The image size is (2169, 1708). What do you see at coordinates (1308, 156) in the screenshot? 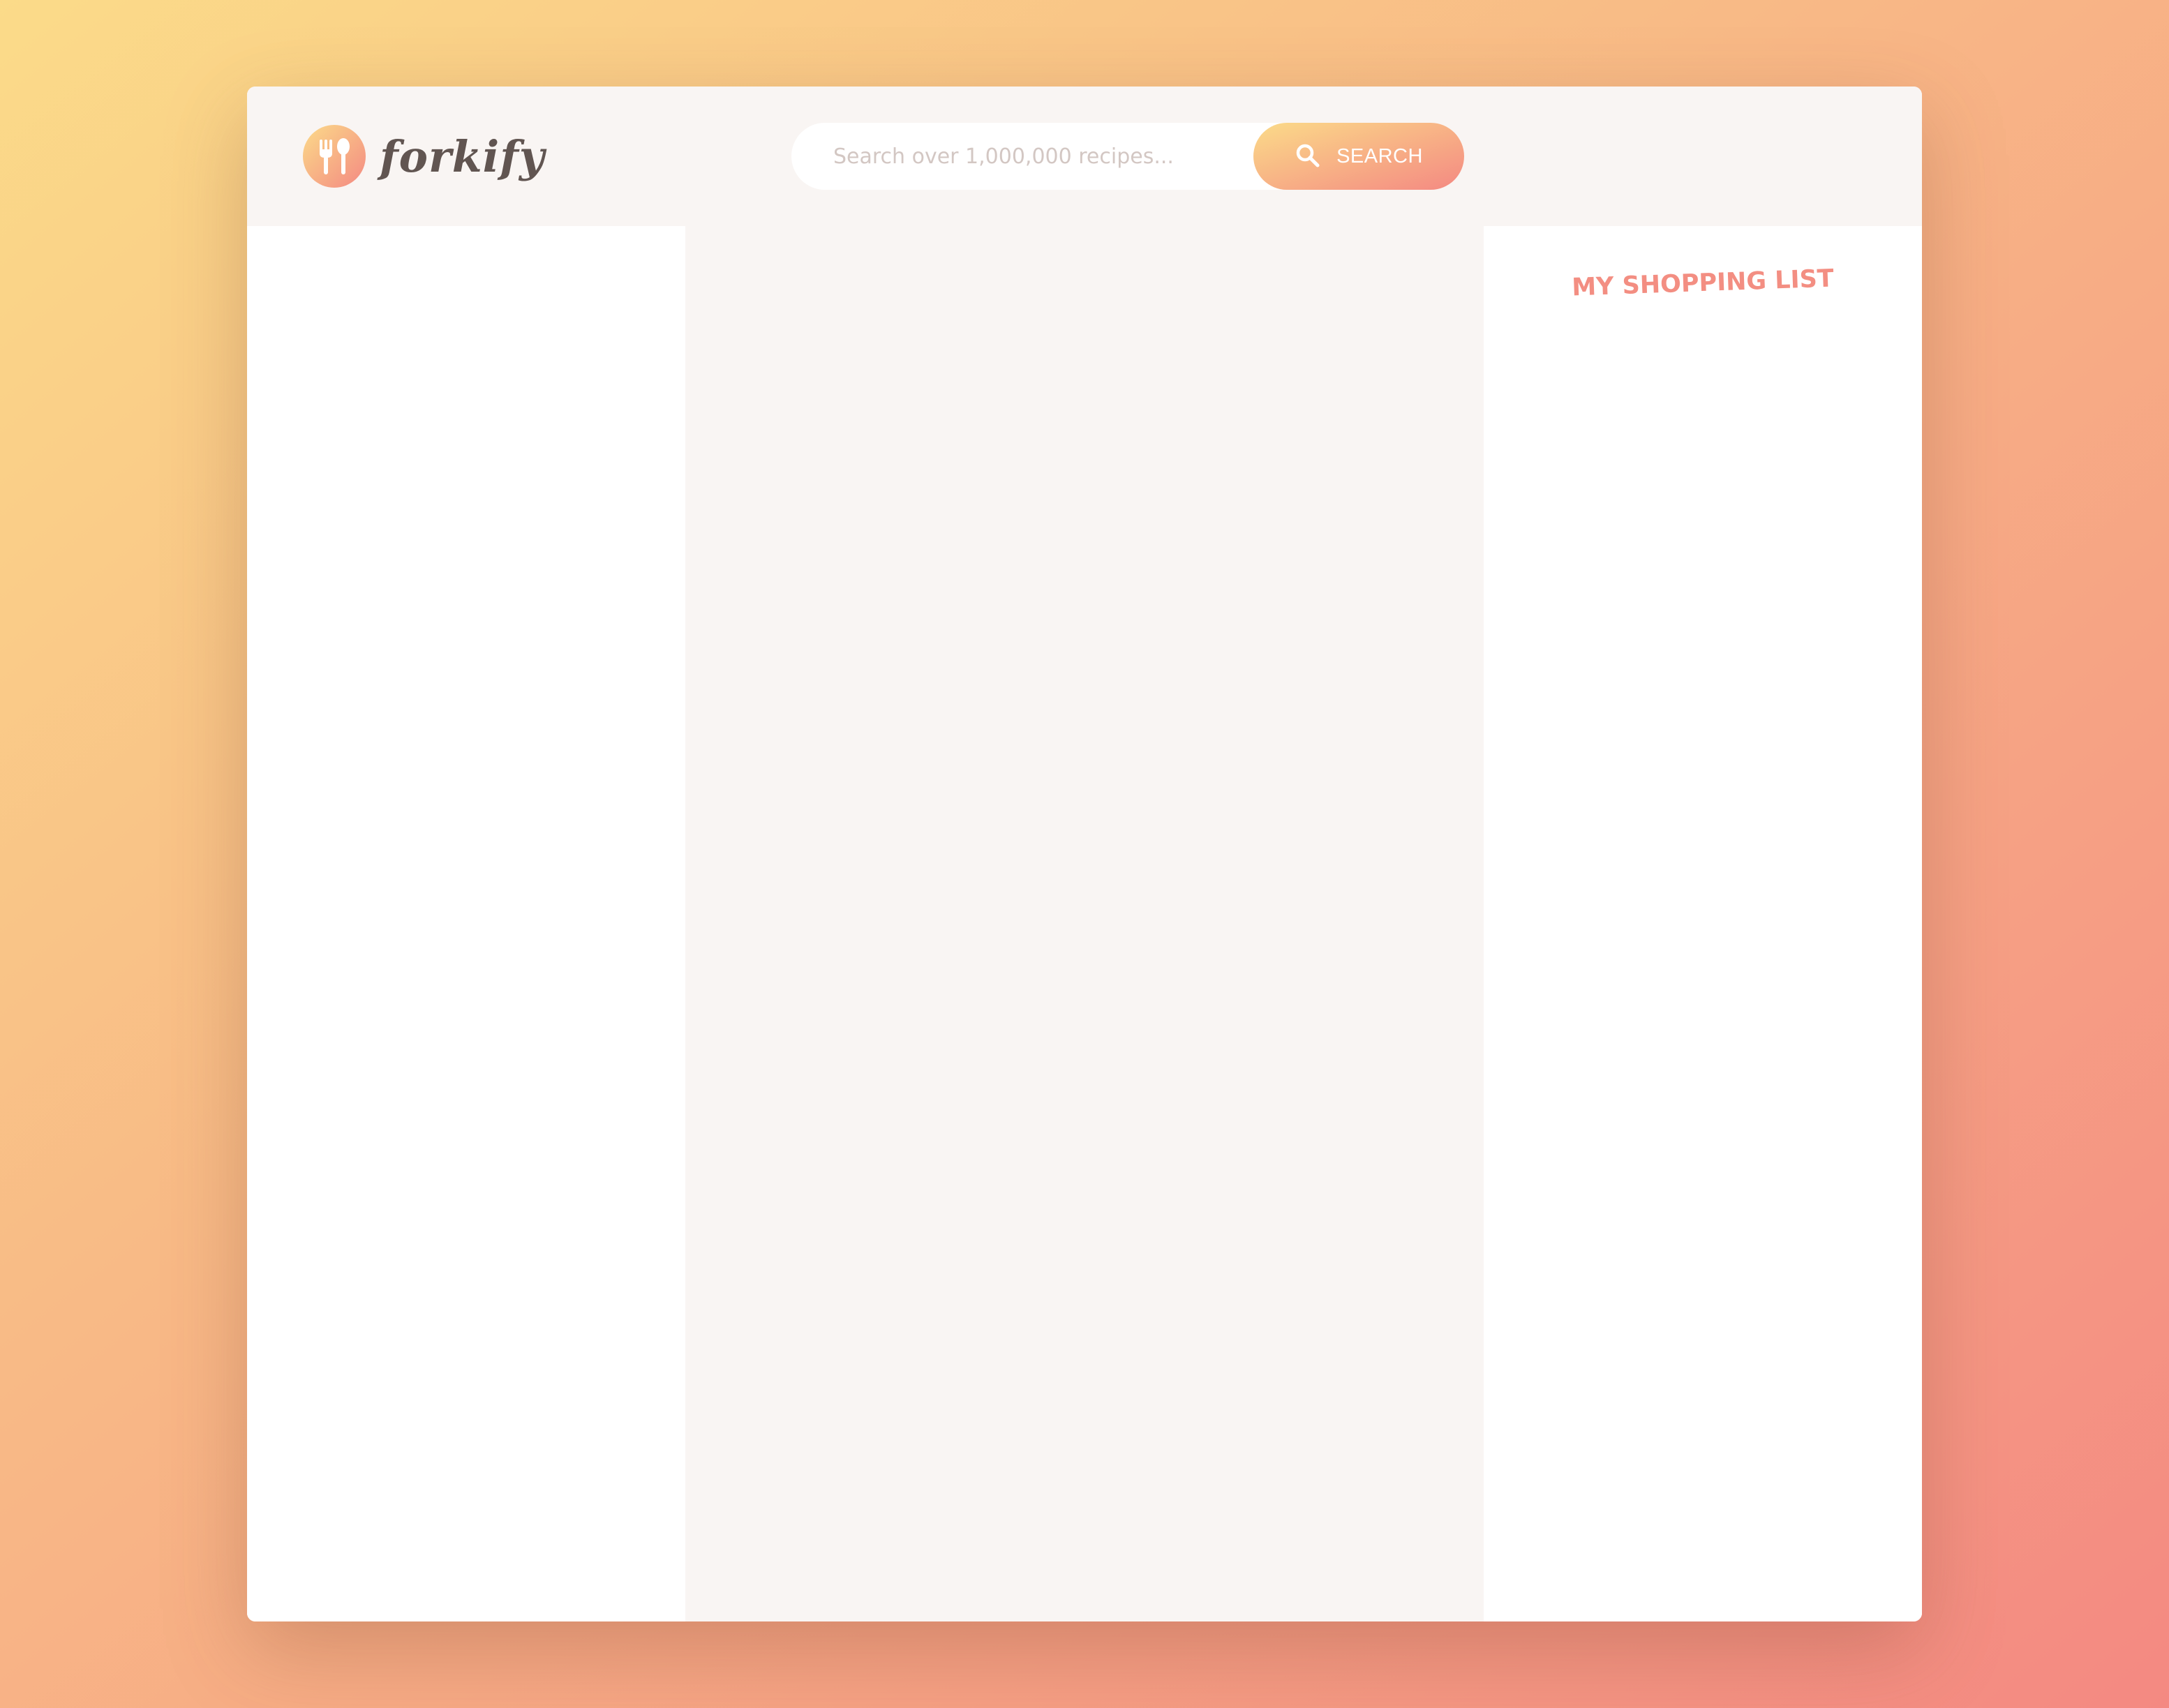
I see `search-icon` at bounding box center [1308, 156].